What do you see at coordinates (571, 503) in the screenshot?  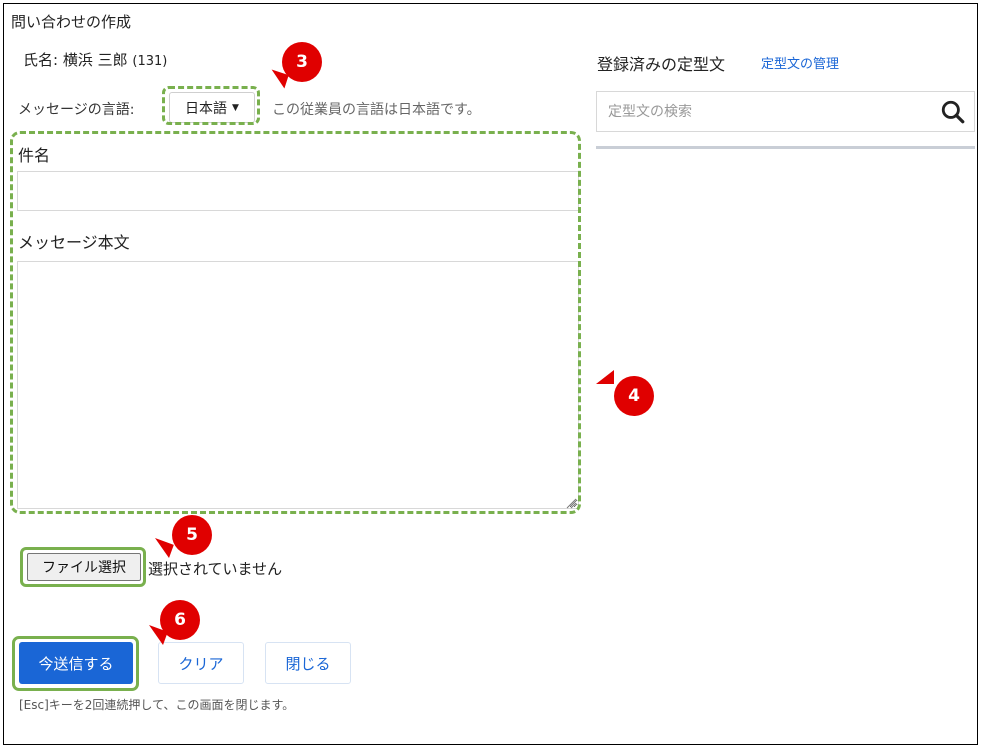 I see `resize-handle-icon` at bounding box center [571, 503].